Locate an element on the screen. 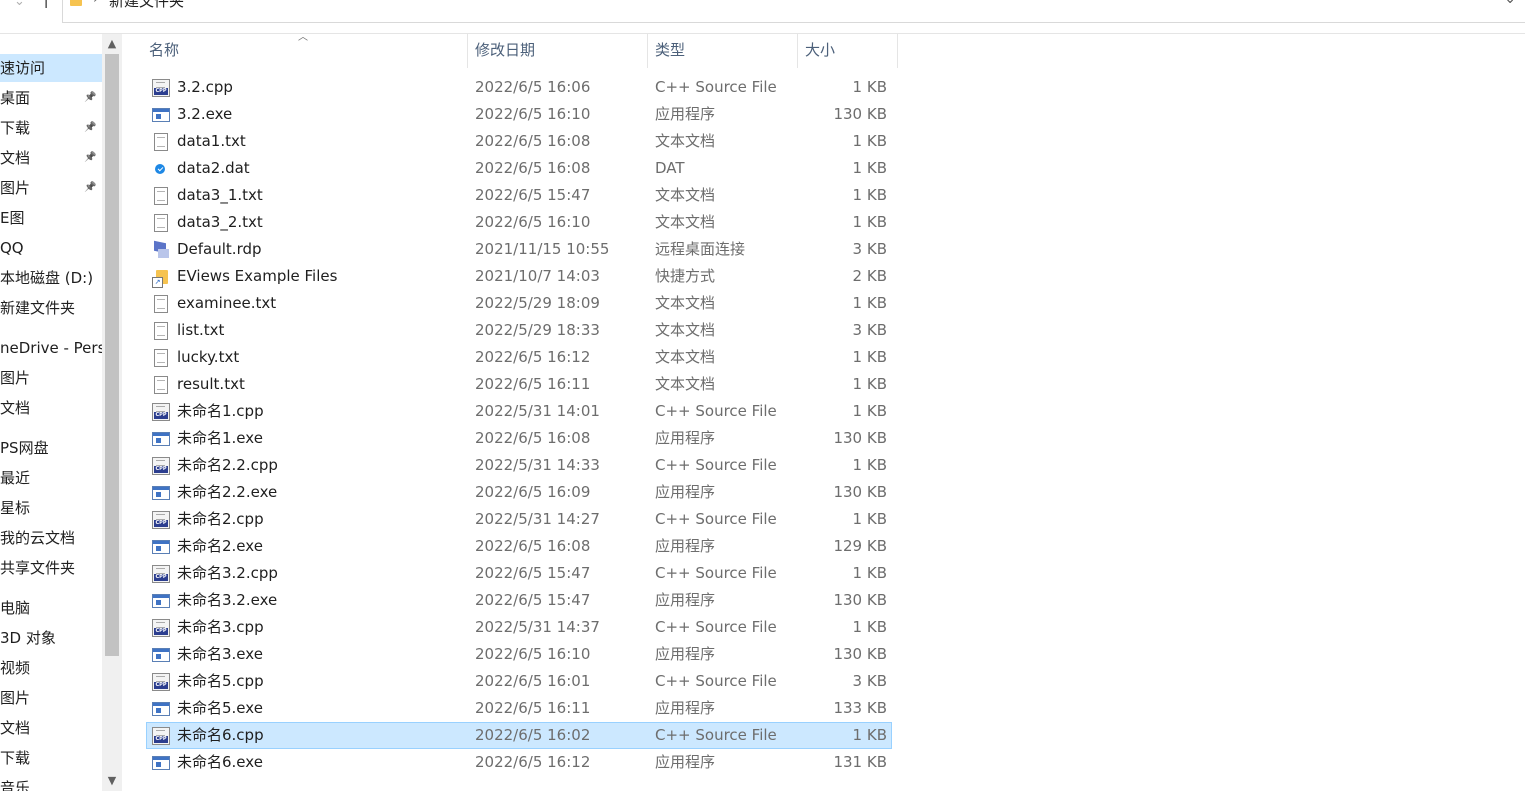 The image size is (1525, 791). up-arrow-icon: ↑ is located at coordinates (46, 8).